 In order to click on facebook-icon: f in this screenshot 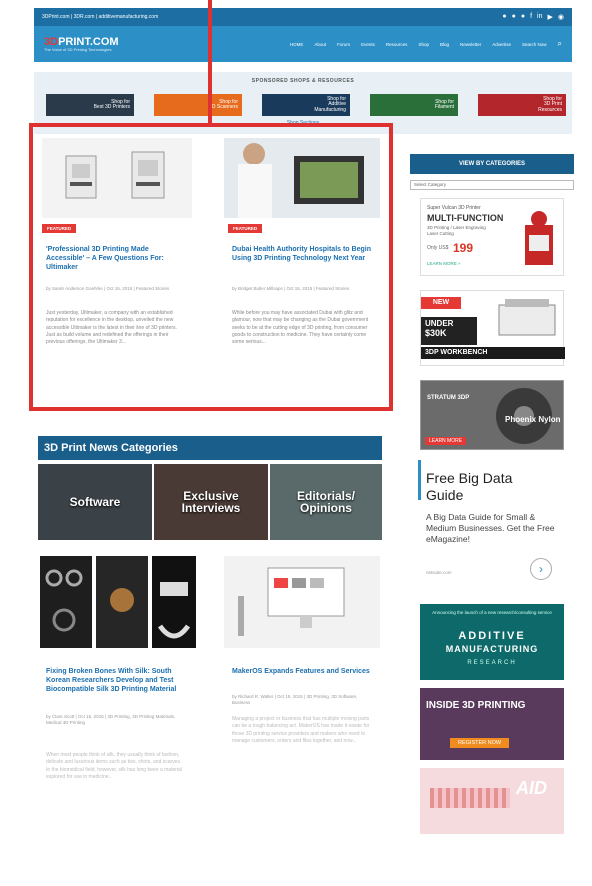, I will do `click(531, 17)`.